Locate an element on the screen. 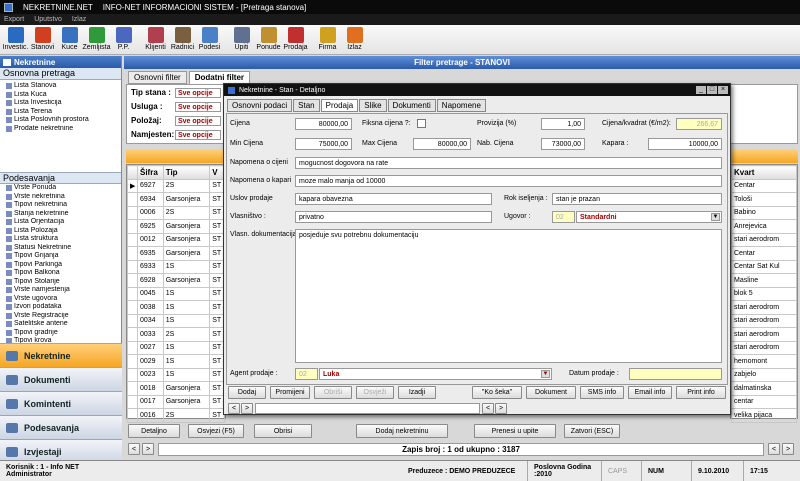  napomena-cijeni-field: mogucnost dogovora na rate is located at coordinates (508, 163).